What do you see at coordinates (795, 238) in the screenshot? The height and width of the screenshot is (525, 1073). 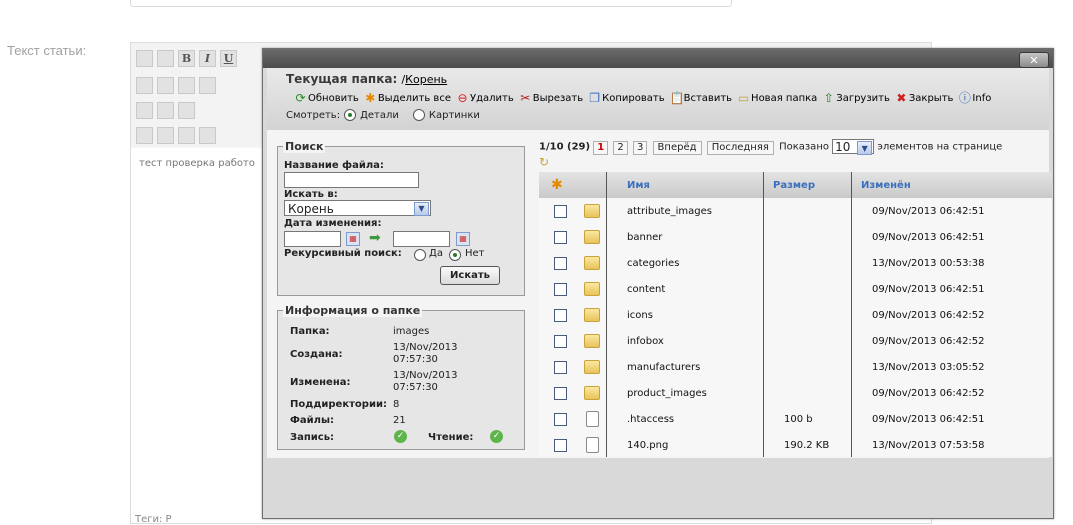 I see `table-row: banner 09/Nov/2013 06:42:51` at bounding box center [795, 238].